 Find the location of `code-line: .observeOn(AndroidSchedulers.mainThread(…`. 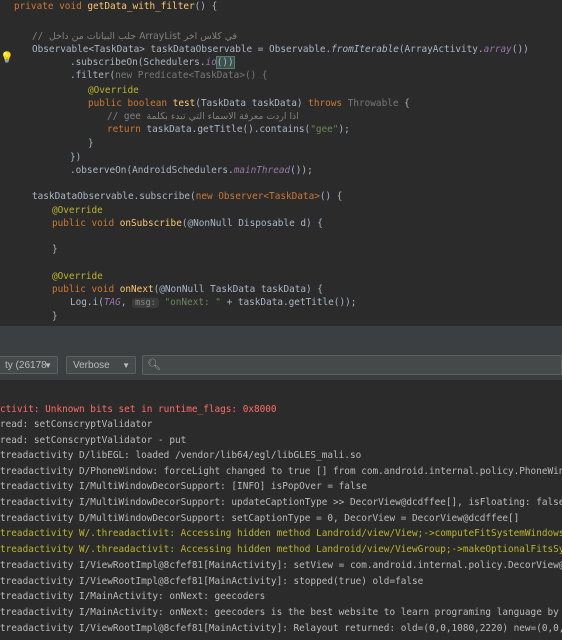

code-line: .observeOn(AndroidSchedulers.mainThread(… is located at coordinates (191, 171).